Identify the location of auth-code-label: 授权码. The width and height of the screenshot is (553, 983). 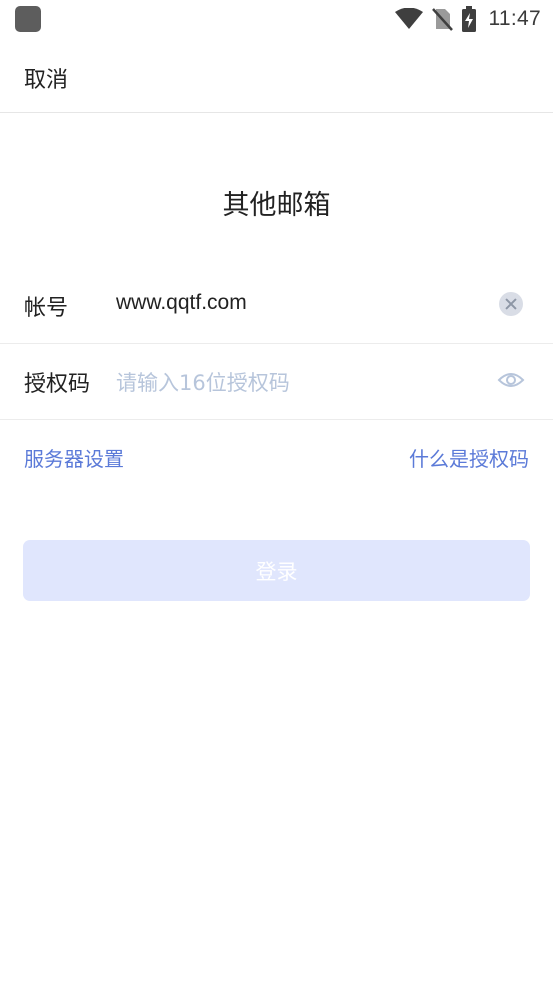
(57, 384).